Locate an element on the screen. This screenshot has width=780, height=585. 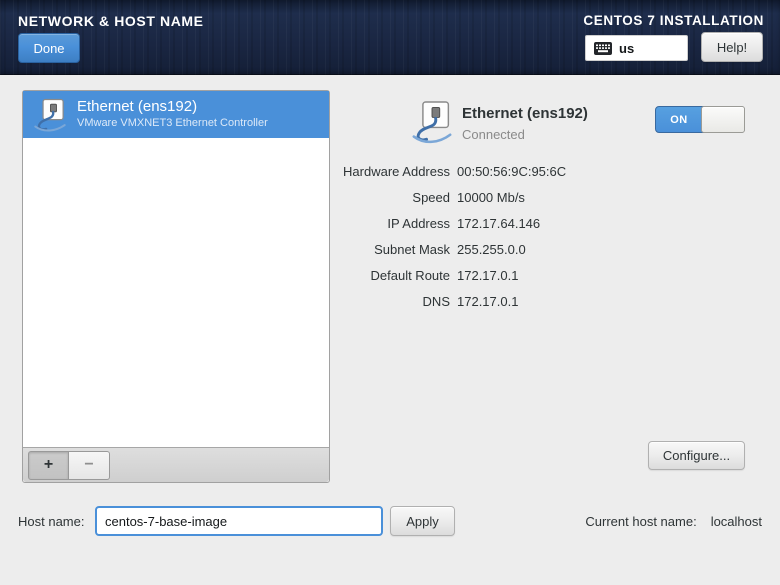
field-ip-address: IP Address 172.17.64.146 is located at coordinates (415, 223).